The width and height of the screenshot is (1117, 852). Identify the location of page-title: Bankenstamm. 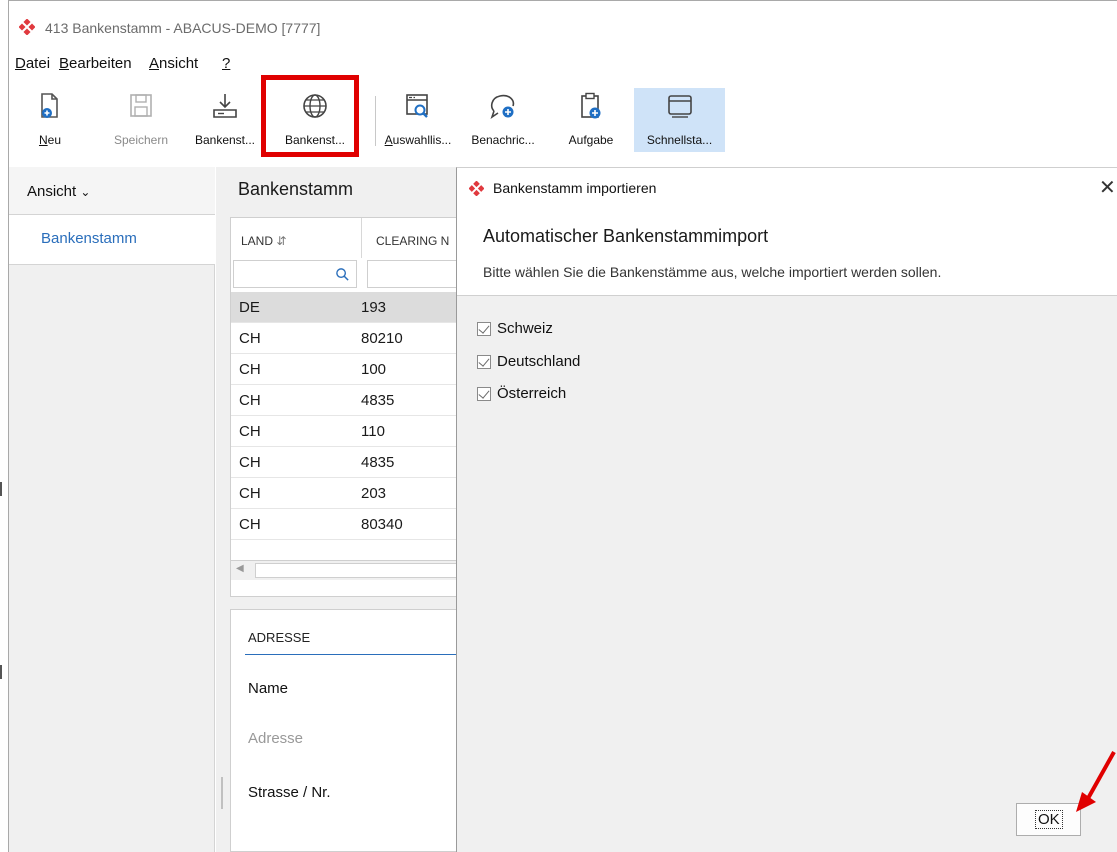
(296, 189).